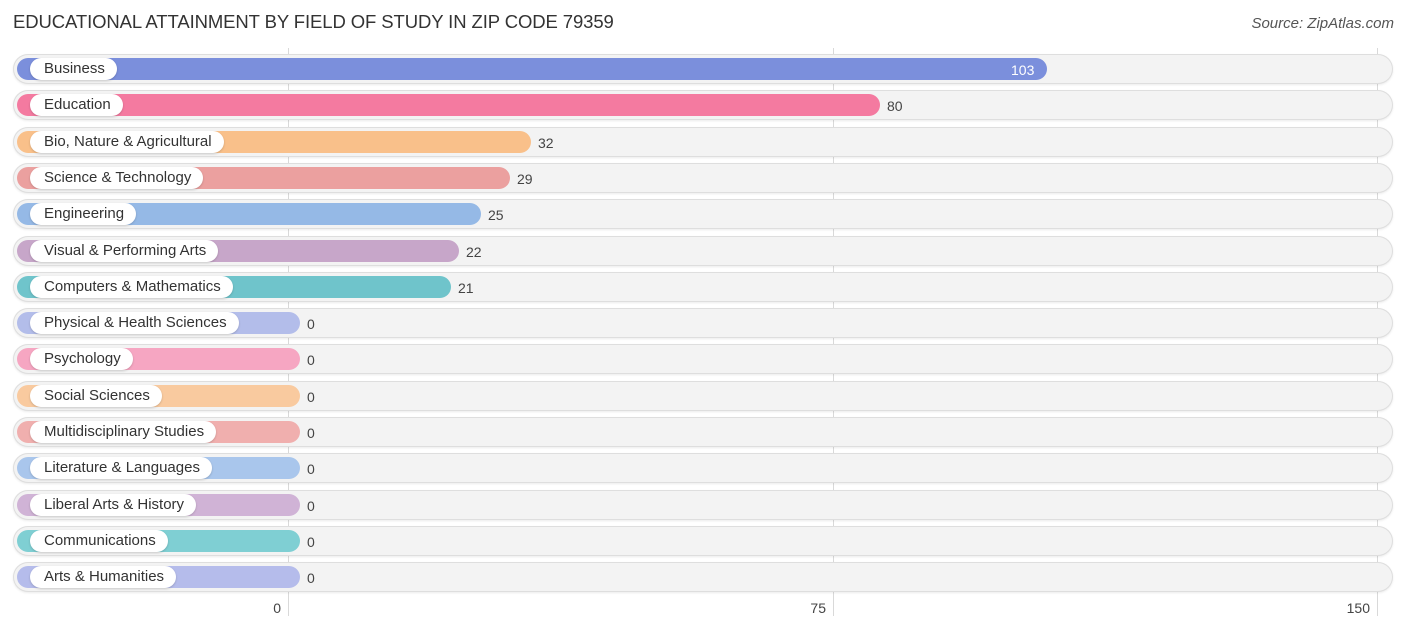  I want to click on category-label: Multidisciplinary Studies, so click(123, 432).